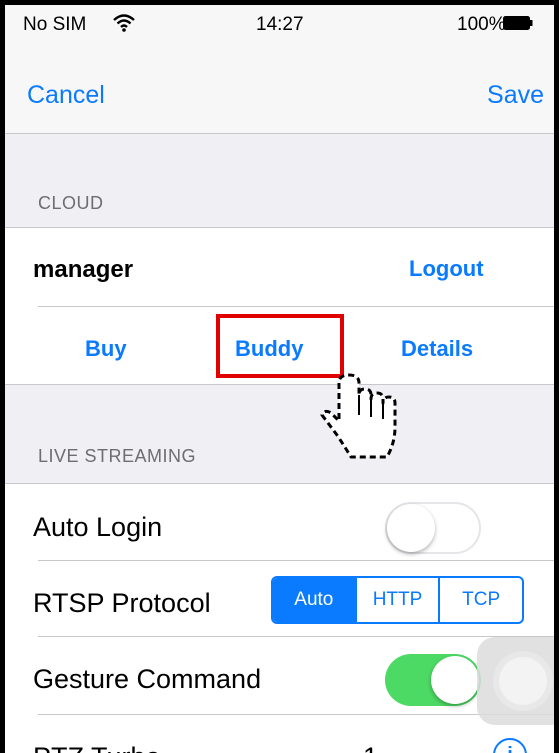 The height and width of the screenshot is (753, 559). I want to click on cloud-section-header: CLOUD, so click(71, 203).